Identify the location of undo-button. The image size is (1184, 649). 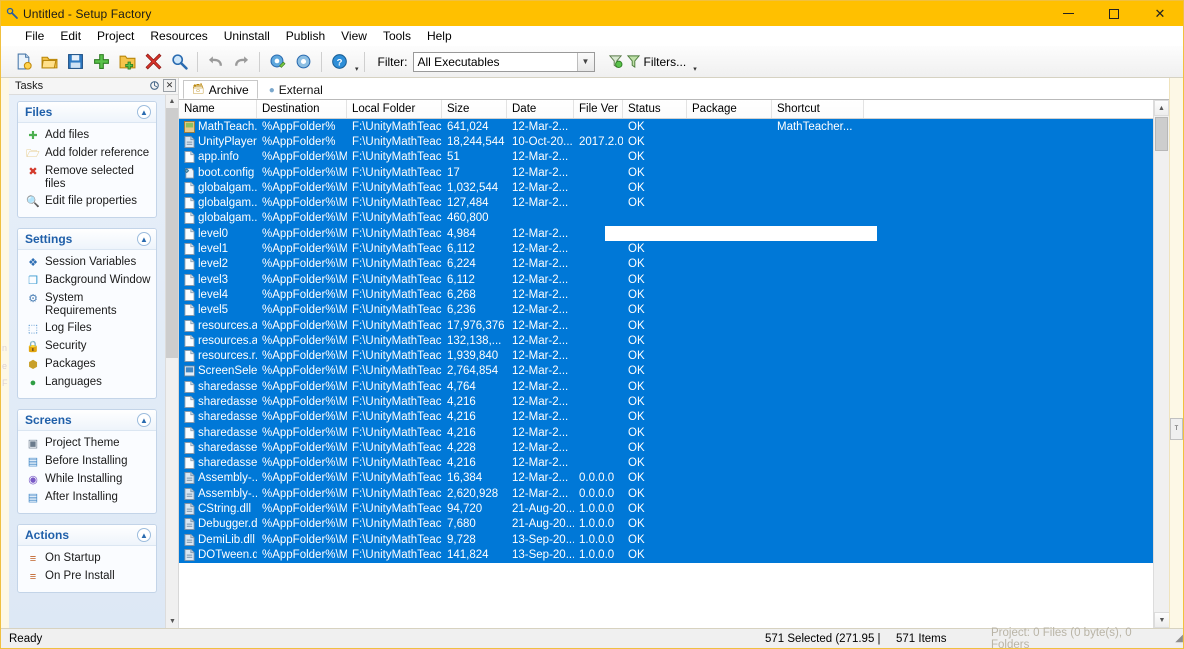
(215, 61).